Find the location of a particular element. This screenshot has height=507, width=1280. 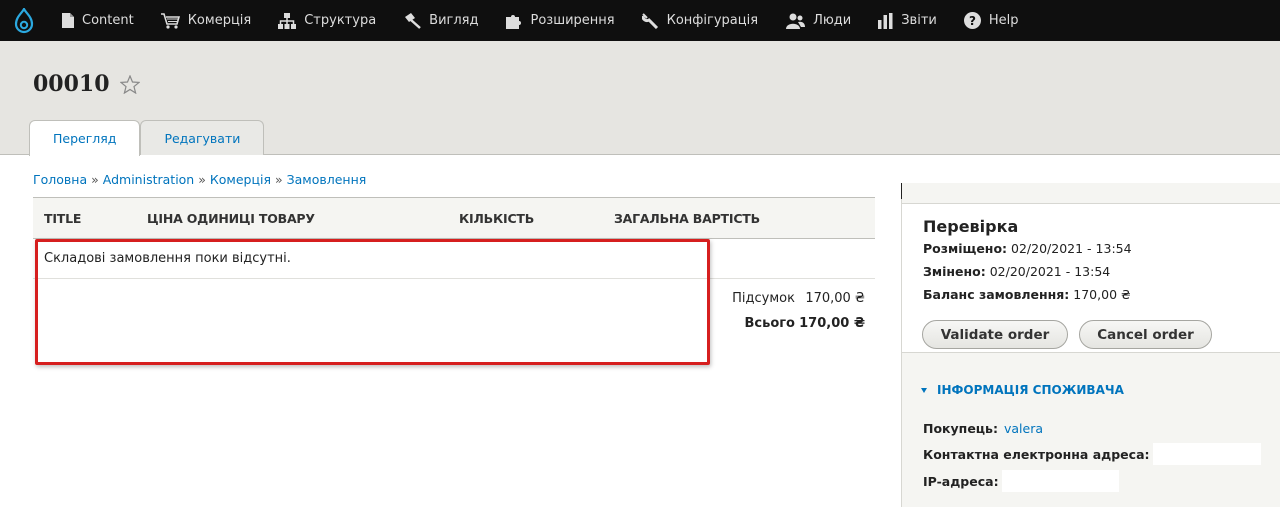

customer-field: Покупець: valera is located at coordinates (983, 428).